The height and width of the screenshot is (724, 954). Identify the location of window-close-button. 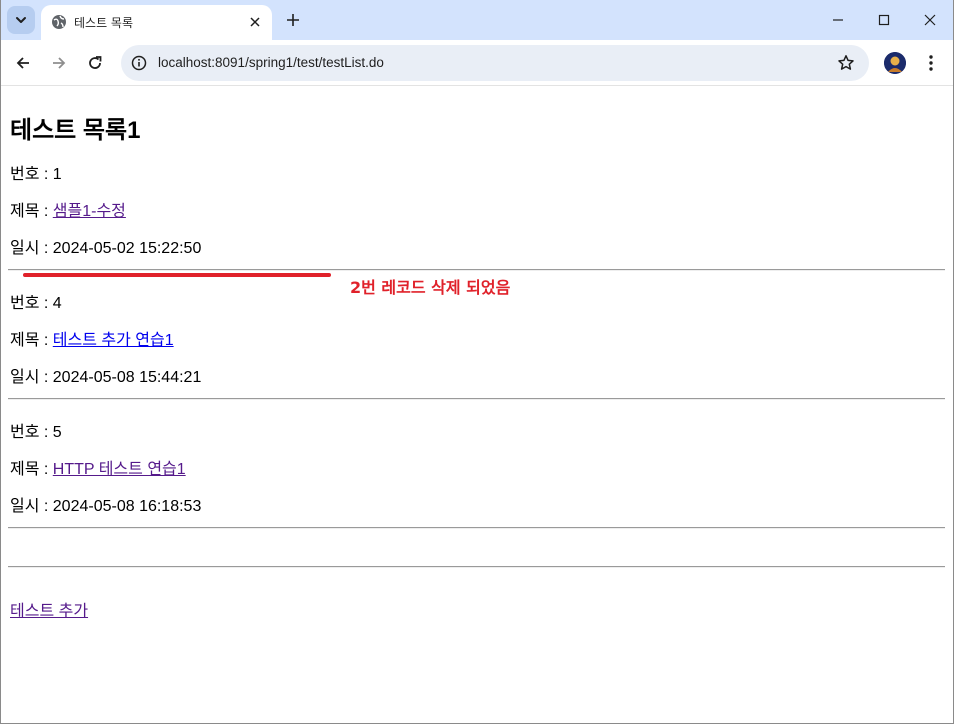
(930, 20).